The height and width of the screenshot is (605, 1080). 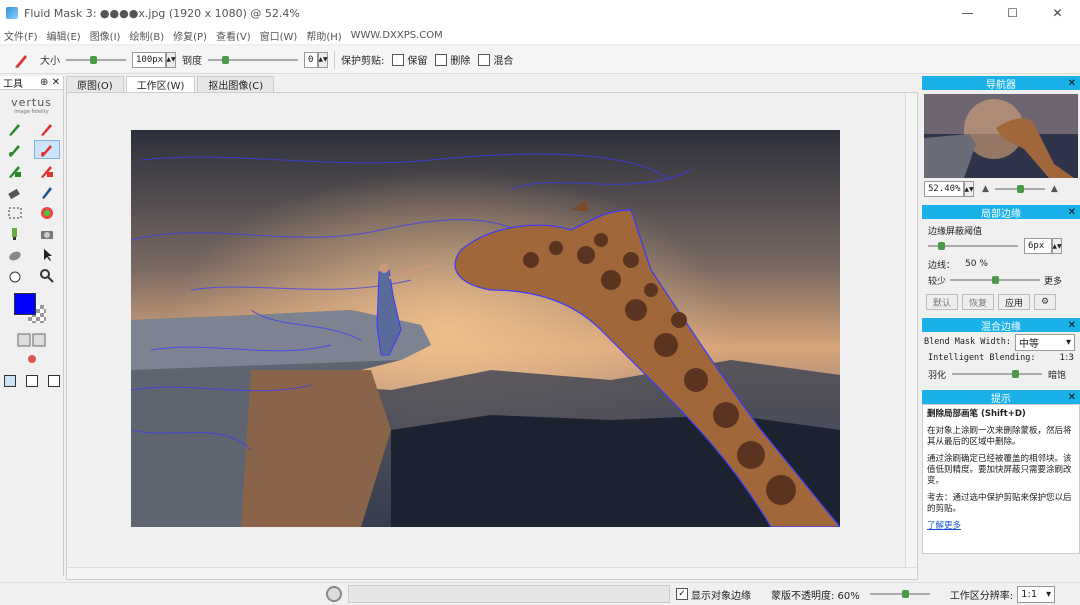 What do you see at coordinates (15, 170) in the screenshot?
I see `keep-fill-icon` at bounding box center [15, 170].